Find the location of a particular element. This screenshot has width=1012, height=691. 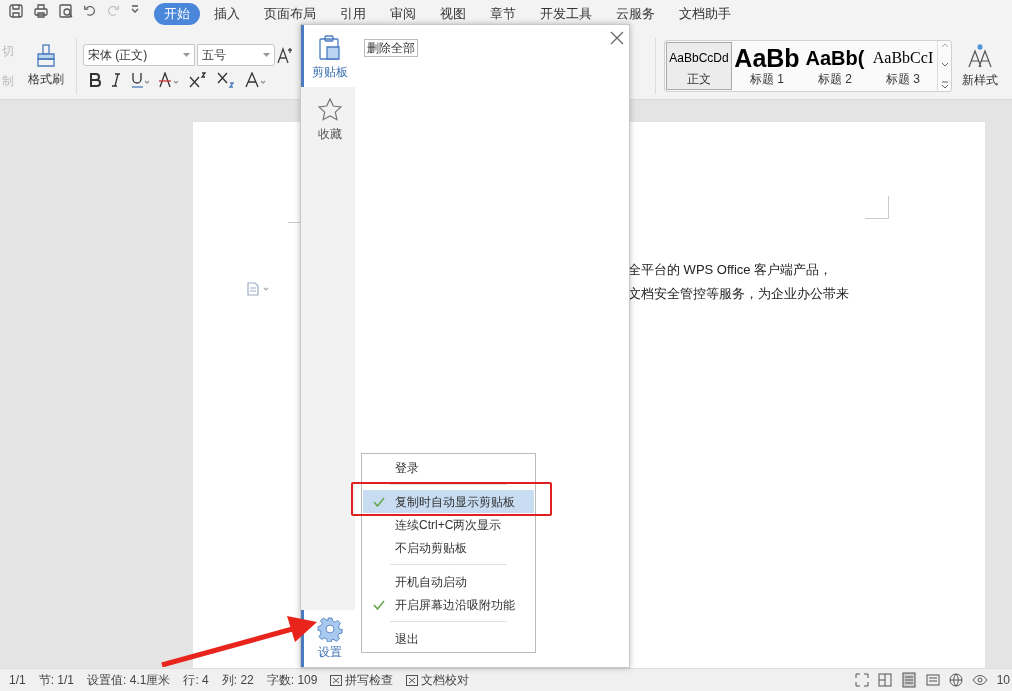

style-preset: AaBb 标题 1 is located at coordinates (767, 65).